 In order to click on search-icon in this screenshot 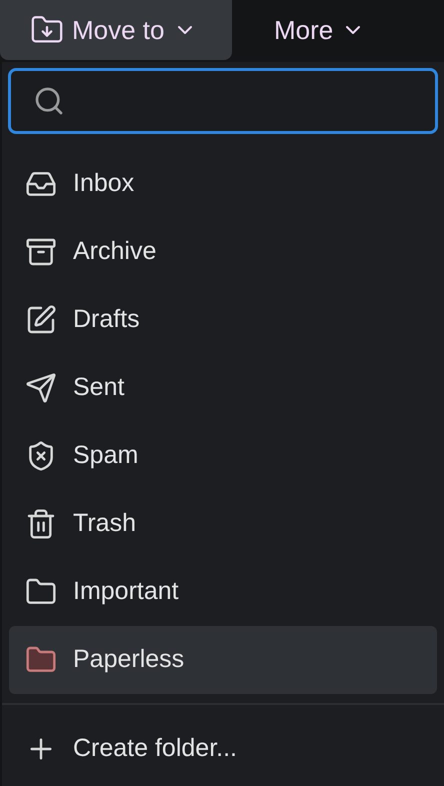, I will do `click(49, 101)`.